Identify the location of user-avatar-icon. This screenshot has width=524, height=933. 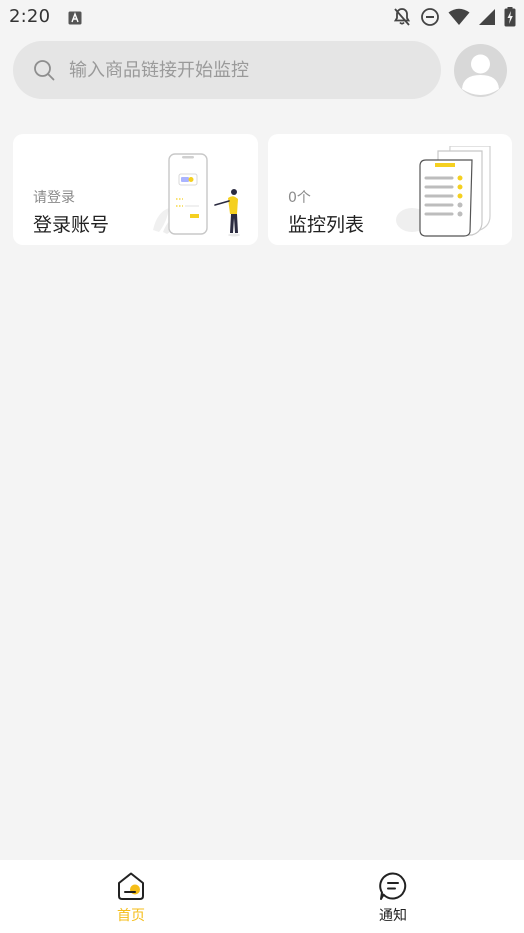
(480, 74).